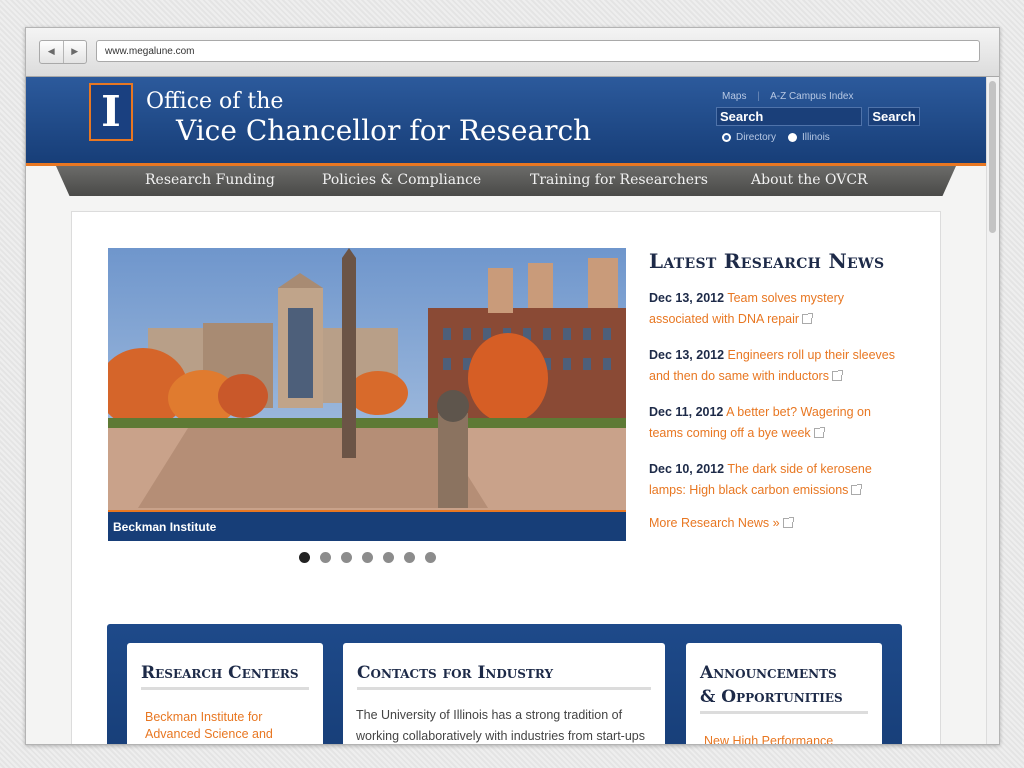 The image size is (1024, 768). What do you see at coordinates (809, 180) in the screenshot?
I see `nav-about-ovcr: About the OVCR` at bounding box center [809, 180].